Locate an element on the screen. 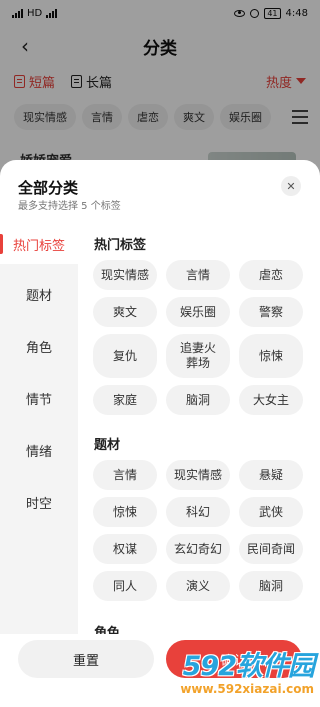 This screenshot has height=707, width=320. side-nav-era: 时空 is located at coordinates (39, 502).